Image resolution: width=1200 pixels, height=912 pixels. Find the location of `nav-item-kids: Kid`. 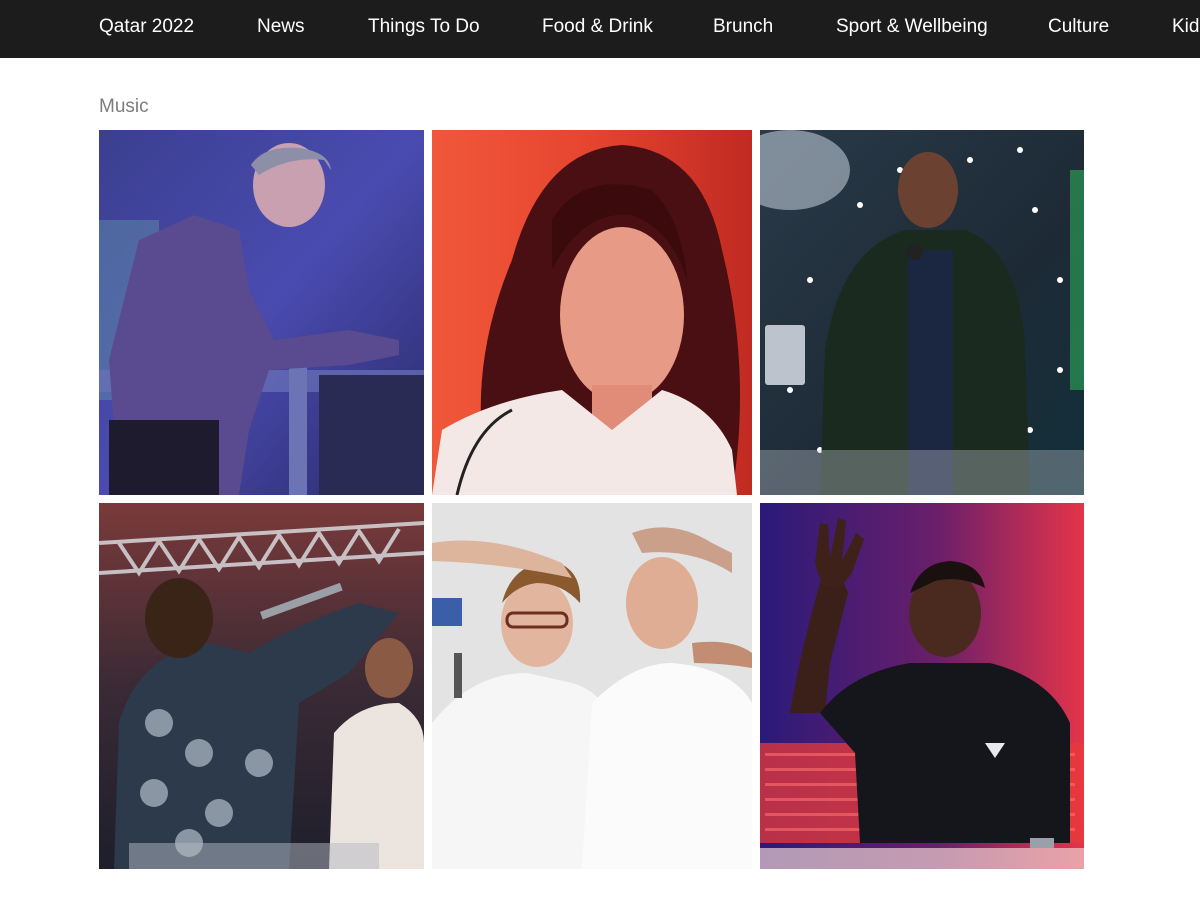

nav-item-kids: Kid is located at coordinates (1185, 27).